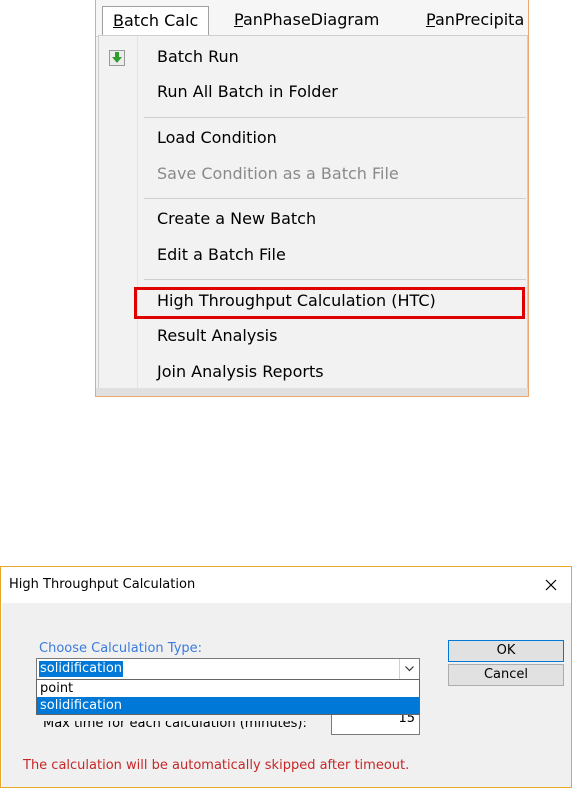  Describe the element at coordinates (236, 219) in the screenshot. I see `menu-item-create-new-batch: Create a New Batch` at that location.